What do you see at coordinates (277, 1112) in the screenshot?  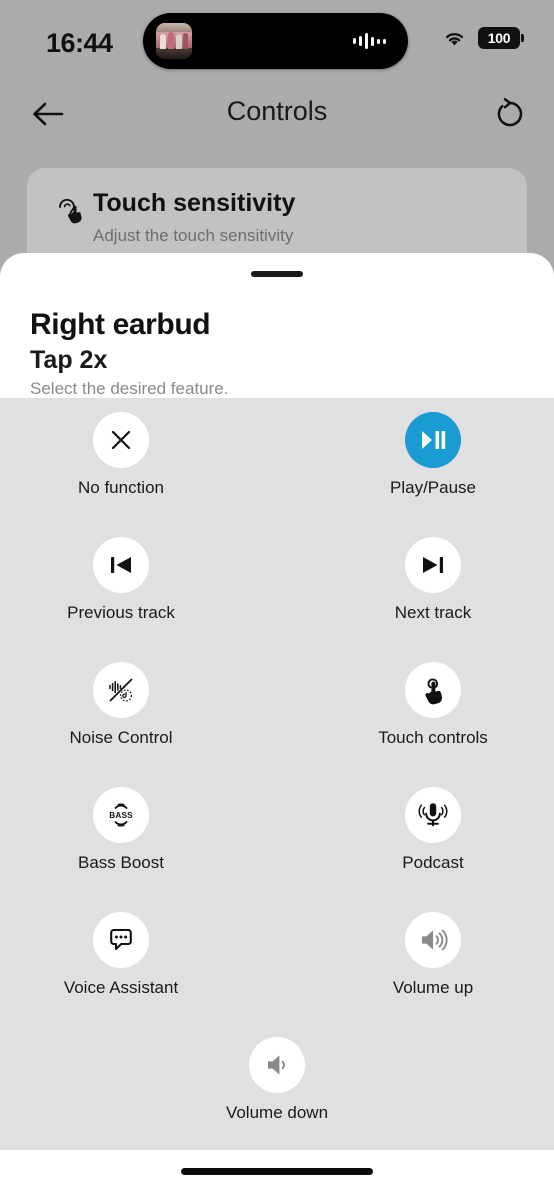 I see `option-label: Volume down` at bounding box center [277, 1112].